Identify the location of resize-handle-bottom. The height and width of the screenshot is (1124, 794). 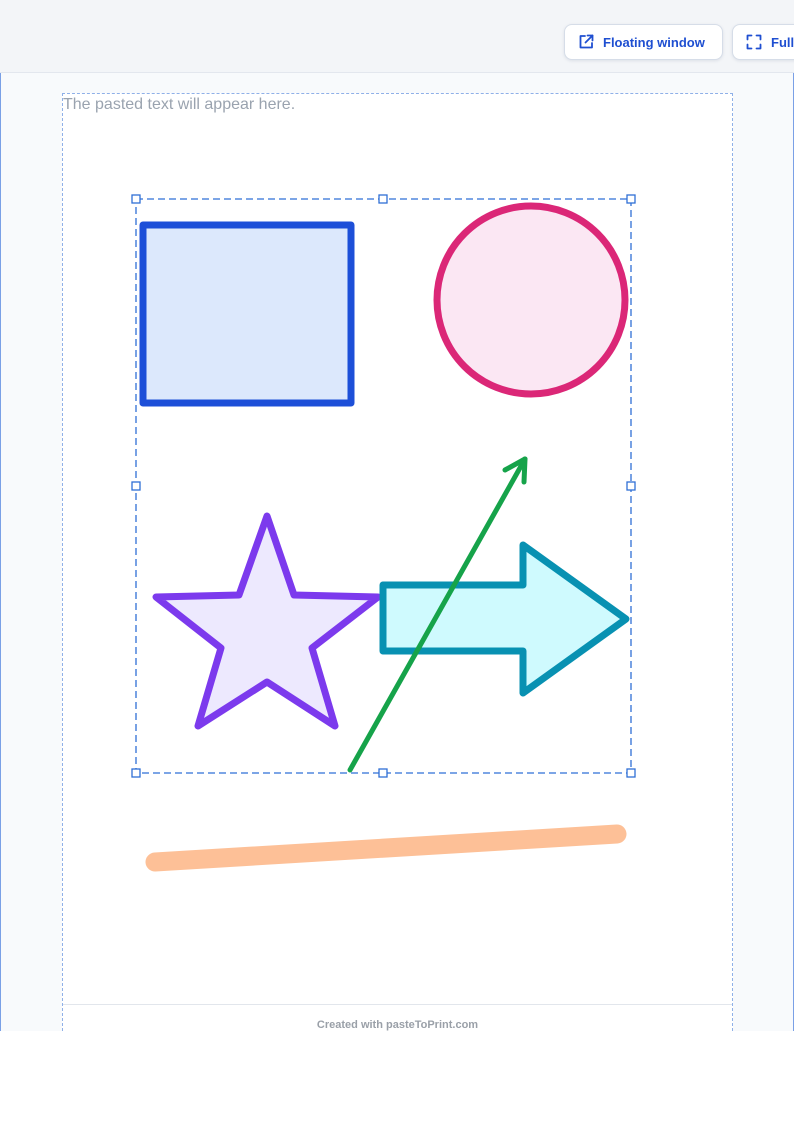
(383, 773).